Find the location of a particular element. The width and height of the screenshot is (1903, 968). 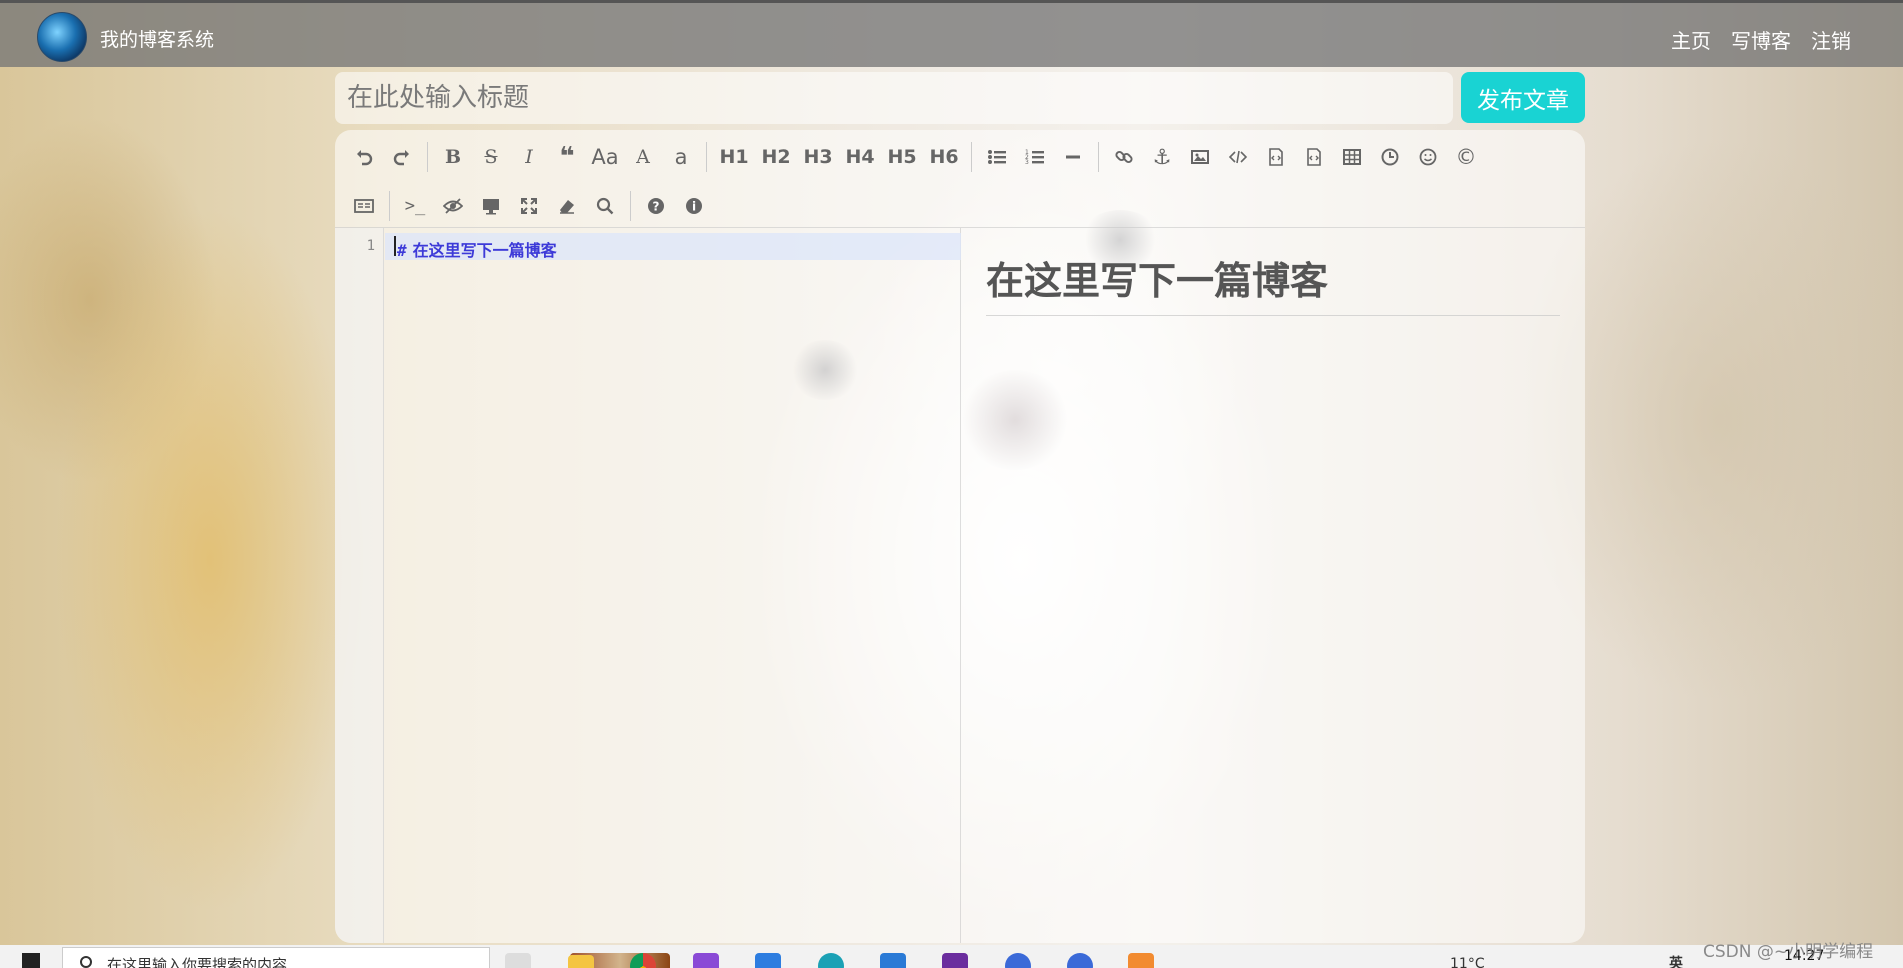

os-taskbar: 在这里输入你要搜索的内容 11°C 英 14:27 is located at coordinates (951, 956).